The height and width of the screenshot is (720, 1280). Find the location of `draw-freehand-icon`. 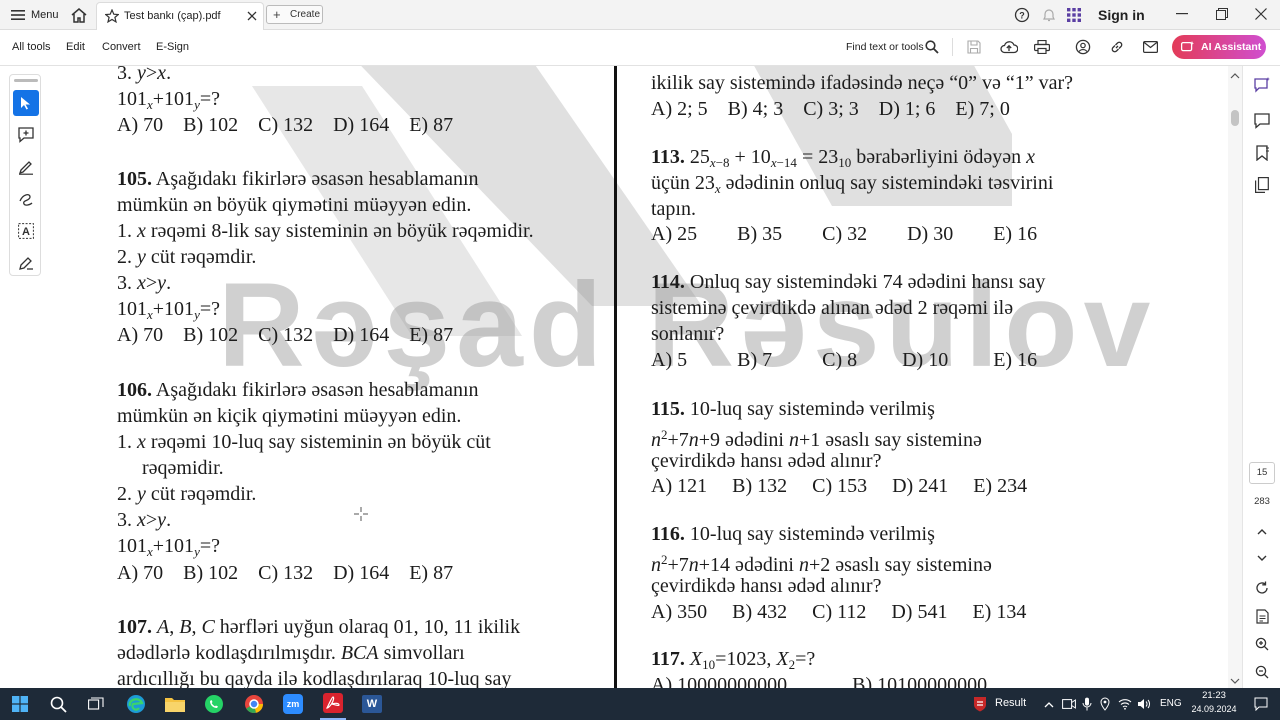

draw-freehand-icon is located at coordinates (26, 199).